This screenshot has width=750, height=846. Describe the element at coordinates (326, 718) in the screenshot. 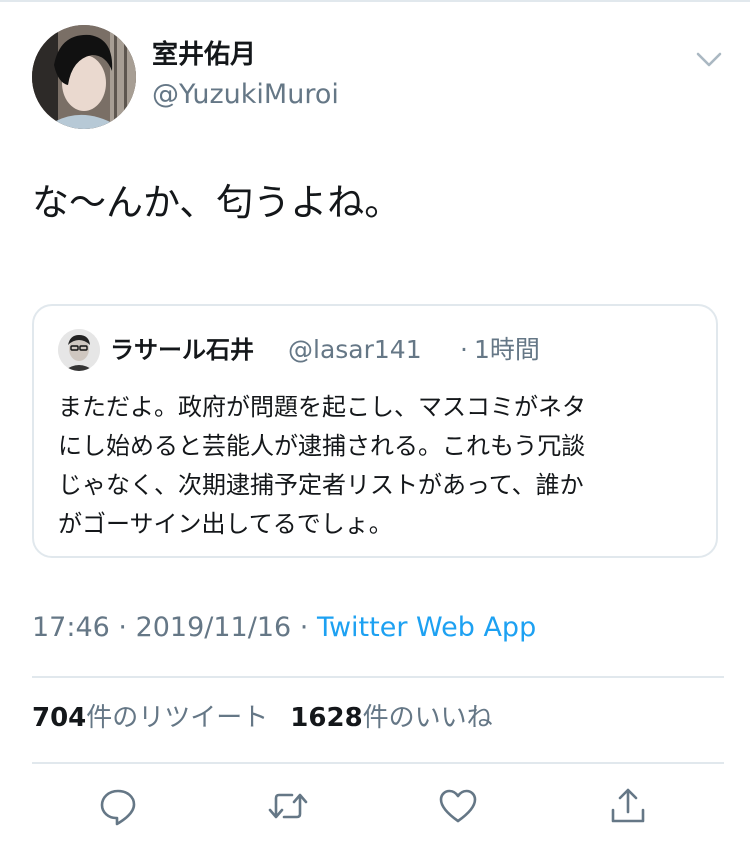

I see `like-count: 1628` at that location.